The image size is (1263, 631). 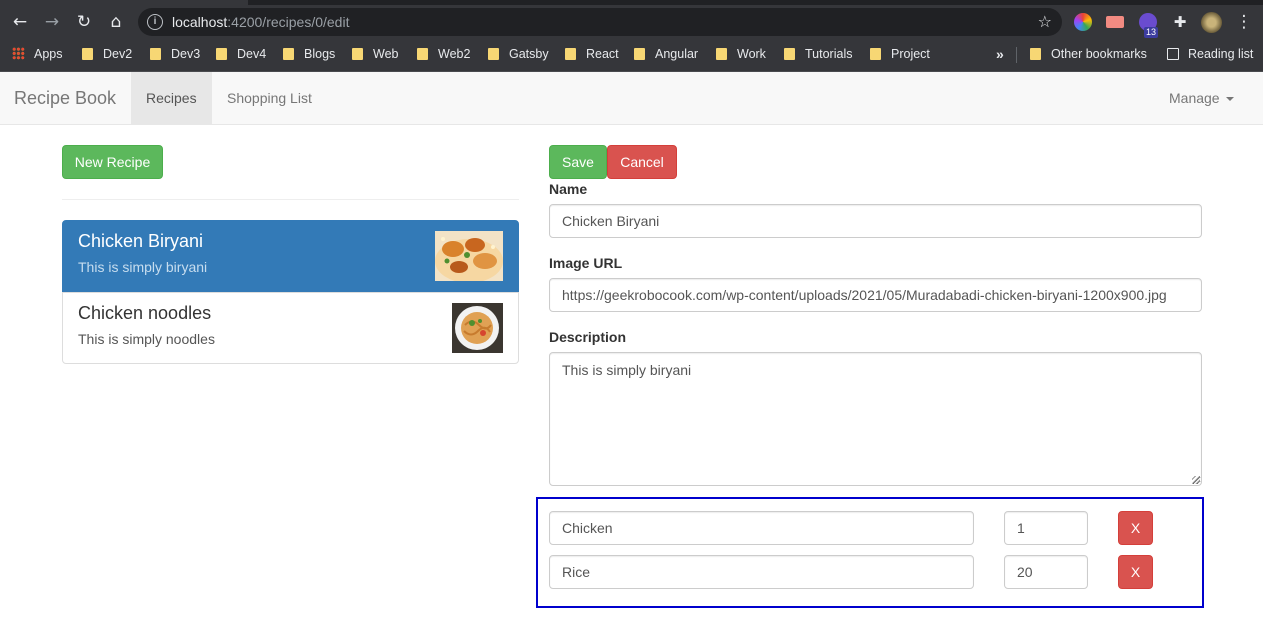 I want to click on bookmark-star-icon: ☆, so click(x=1045, y=22).